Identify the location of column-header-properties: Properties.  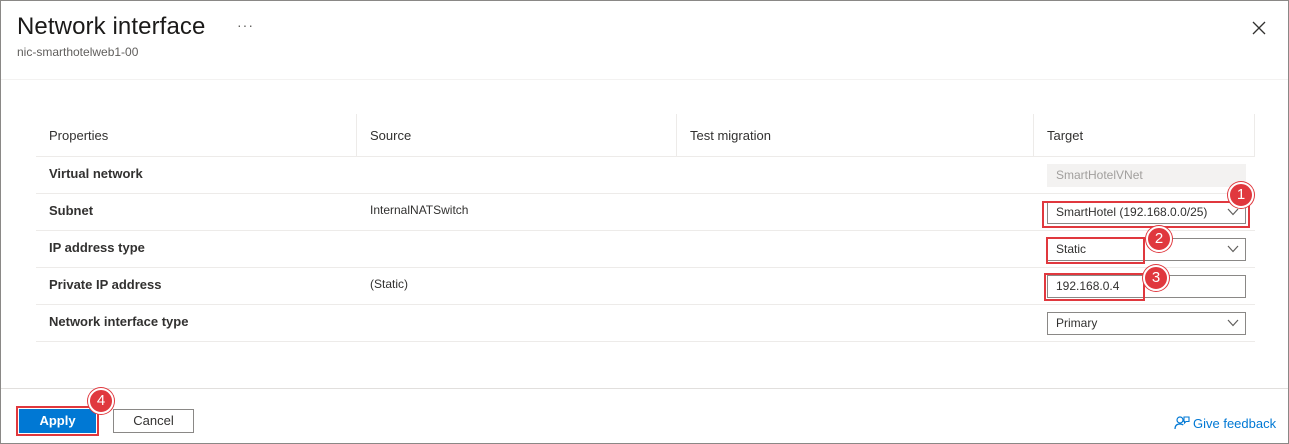
(196, 135).